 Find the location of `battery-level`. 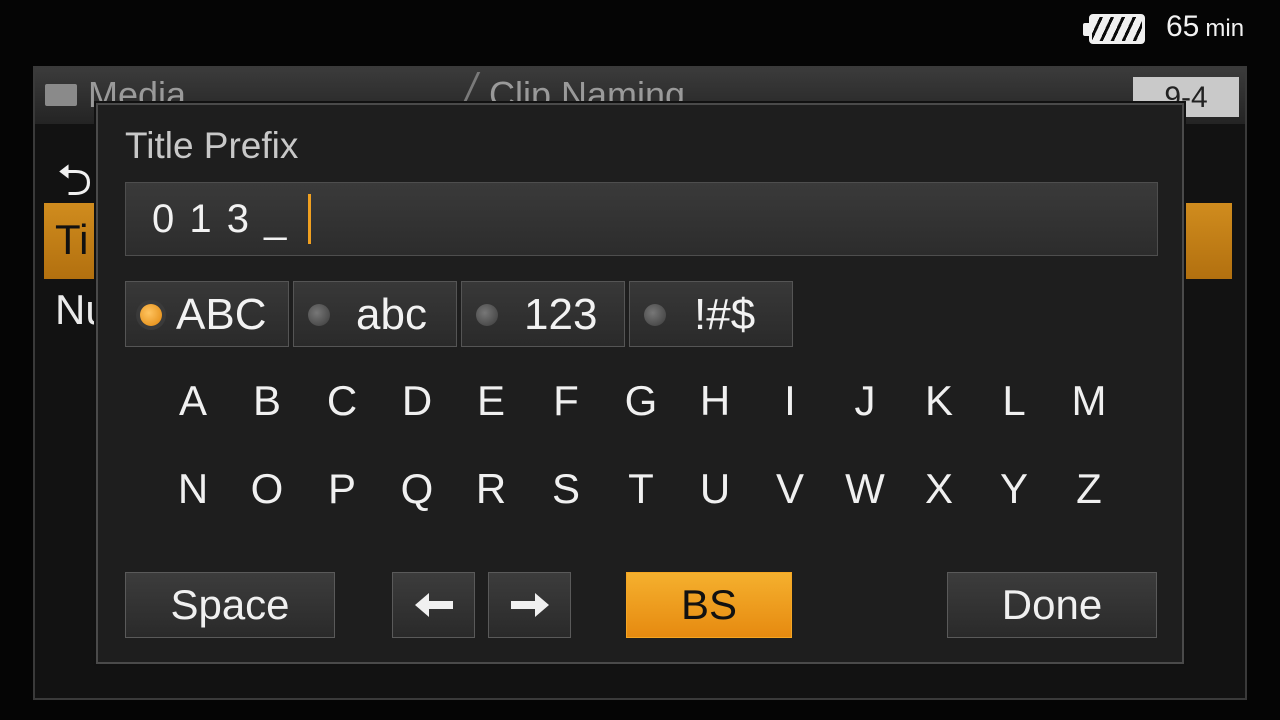

battery-level is located at coordinates (1117, 29).